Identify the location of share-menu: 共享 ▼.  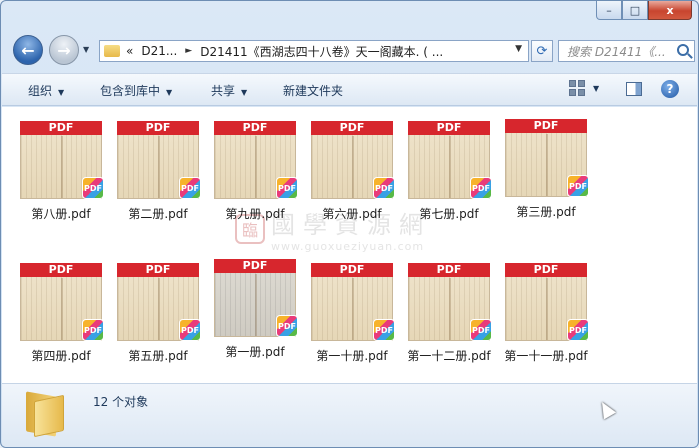
(229, 90).